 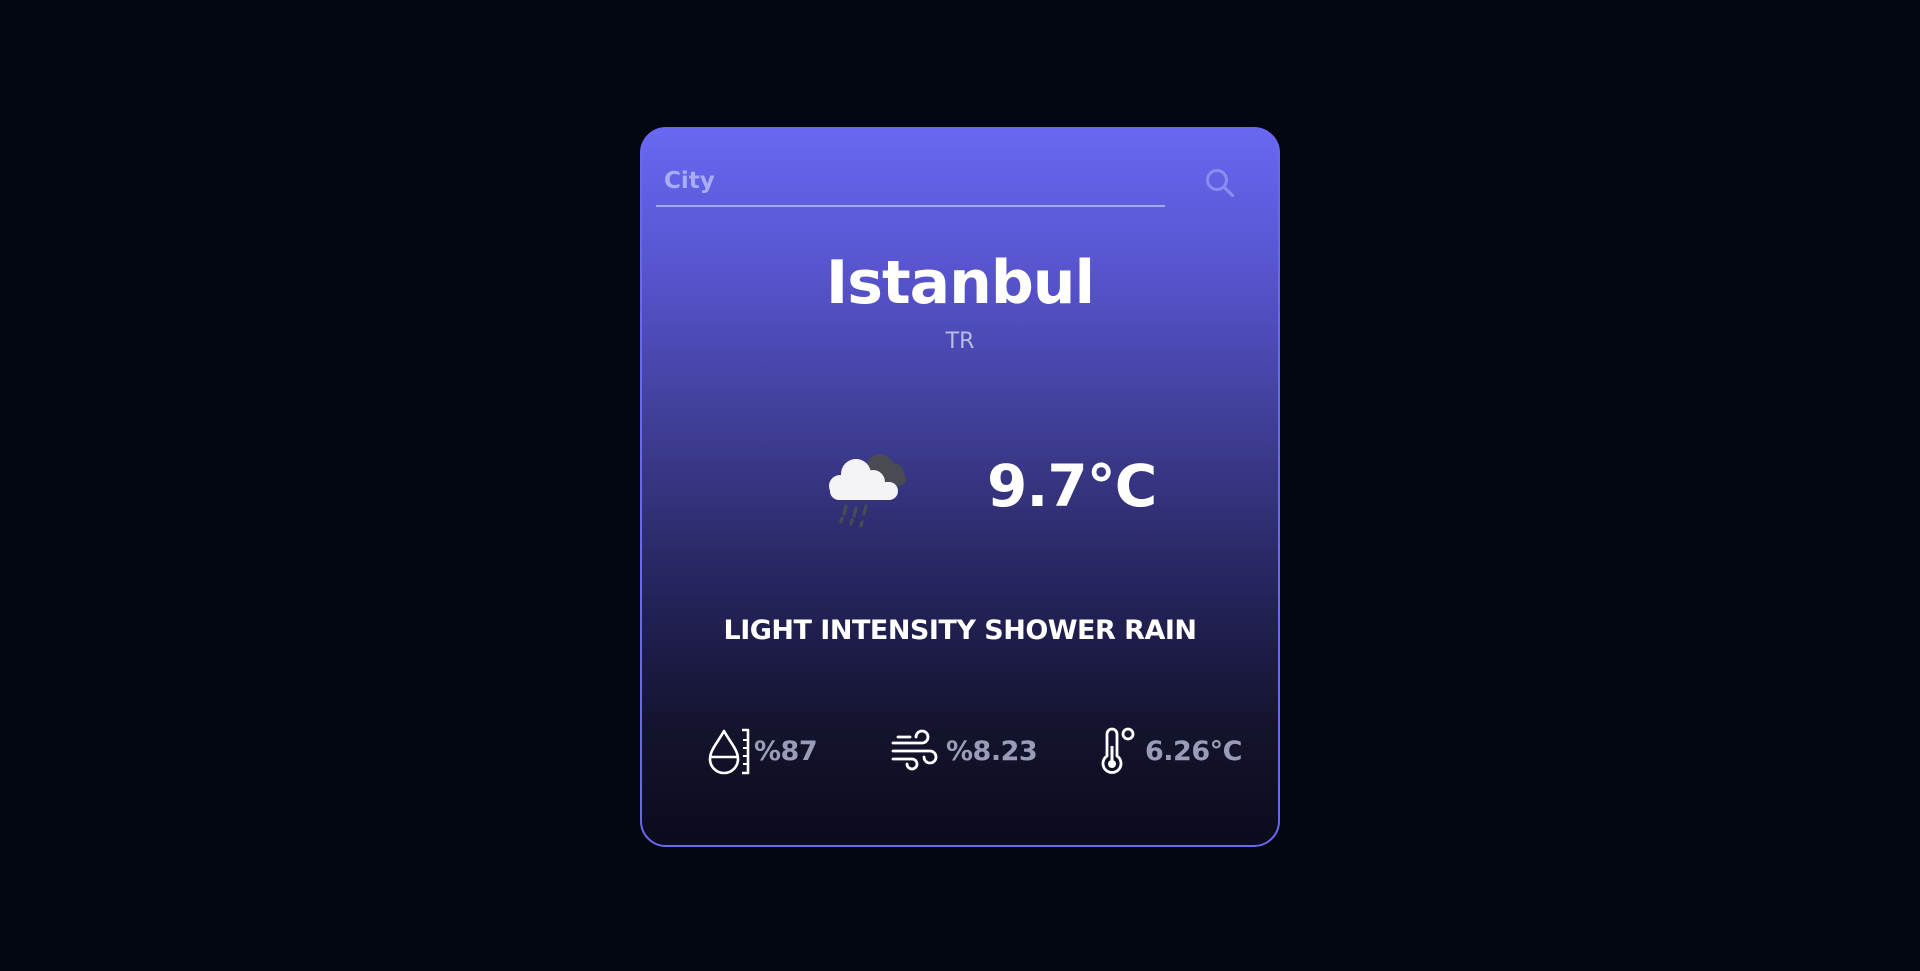 I want to click on search-button, so click(x=1220, y=183).